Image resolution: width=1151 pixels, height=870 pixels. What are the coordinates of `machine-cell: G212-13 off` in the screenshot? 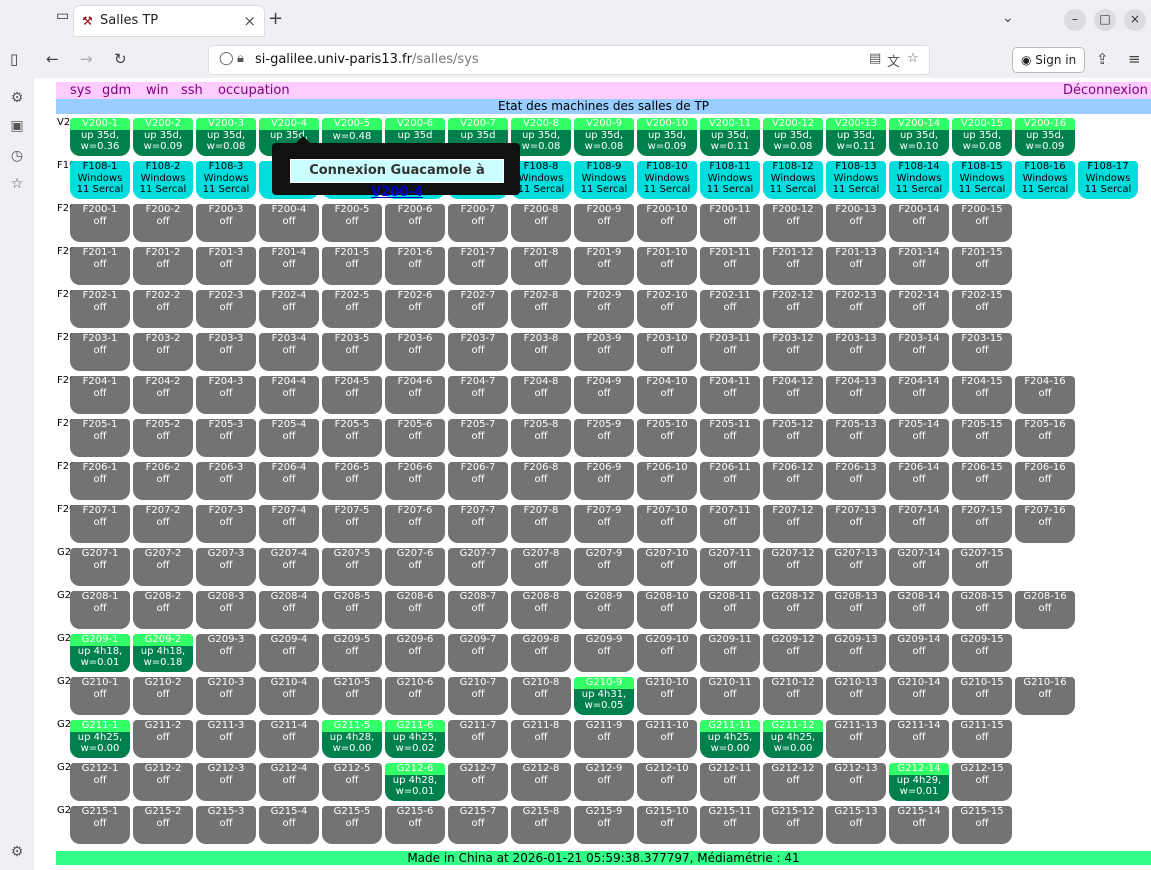 It's located at (856, 782).